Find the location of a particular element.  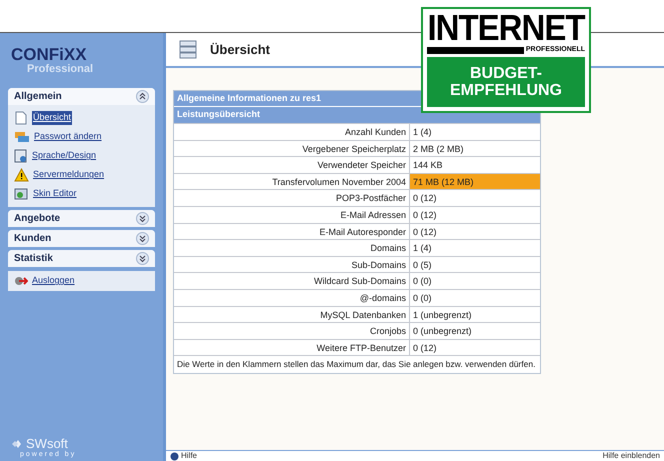

row-label: E-Mail Autoresponder is located at coordinates (292, 232).